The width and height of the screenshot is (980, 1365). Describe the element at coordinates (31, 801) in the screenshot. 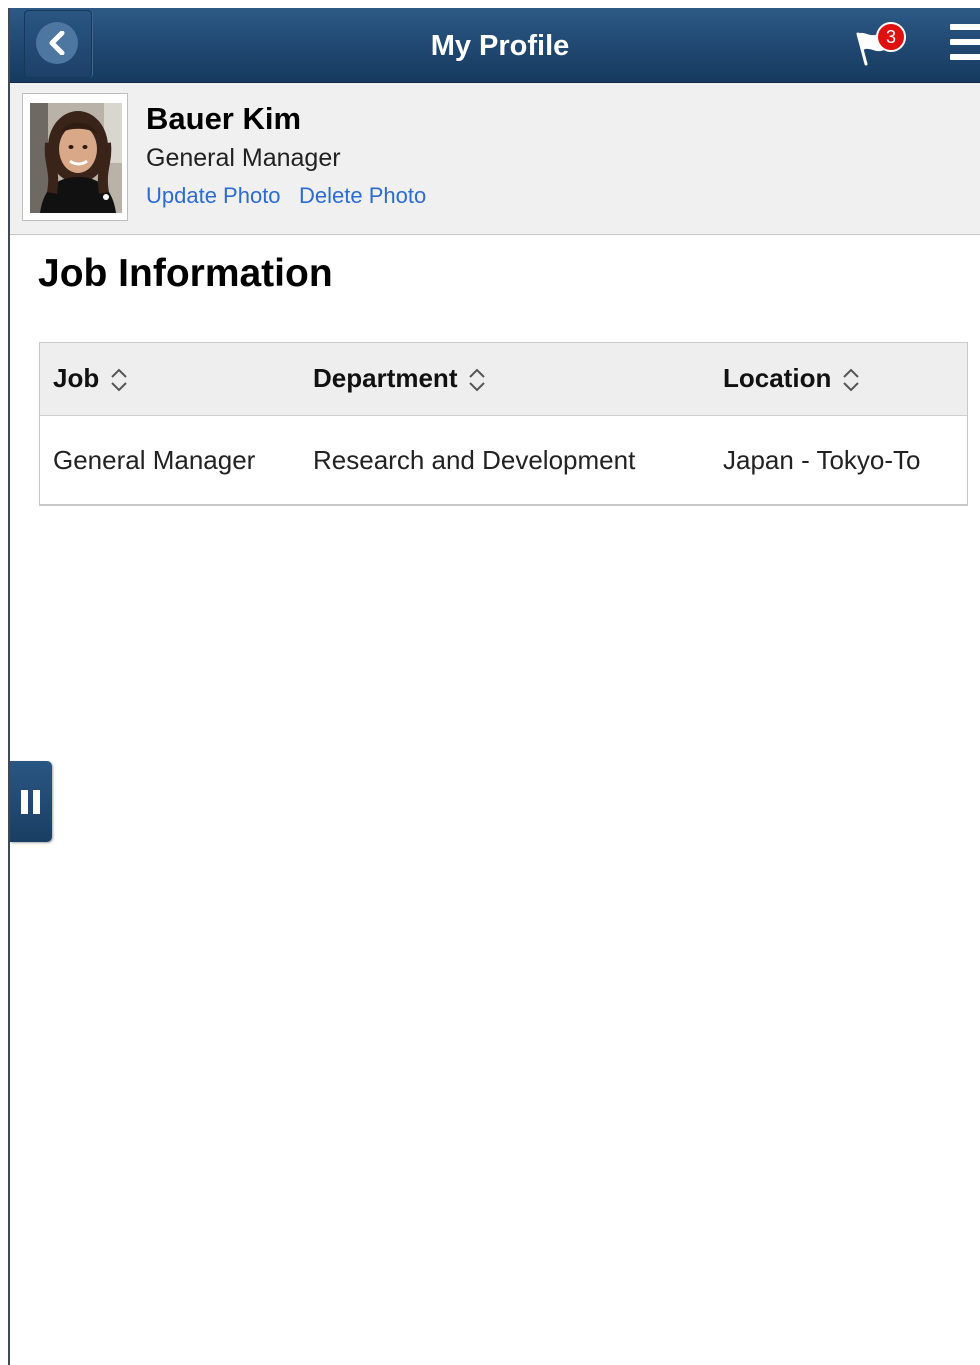

I see `side-panel-toggle` at that location.